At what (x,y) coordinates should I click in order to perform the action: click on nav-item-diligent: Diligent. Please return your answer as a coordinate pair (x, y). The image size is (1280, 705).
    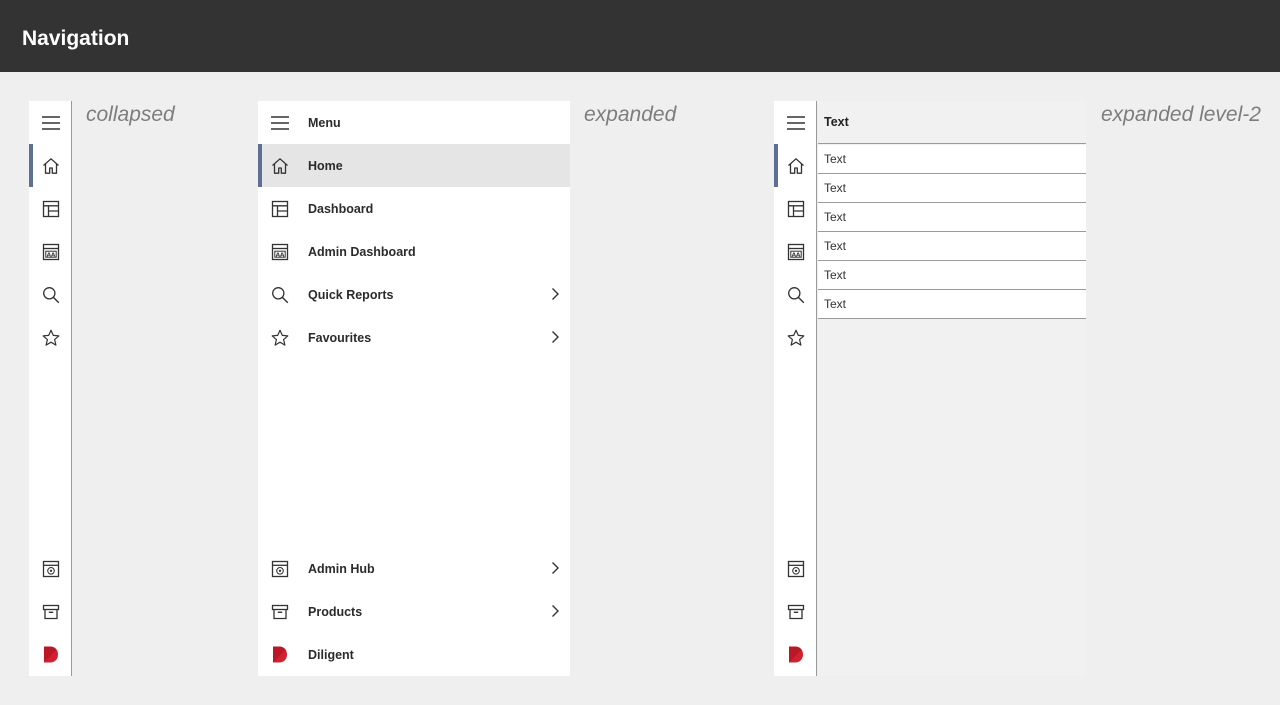
    Looking at the image, I should click on (414, 654).